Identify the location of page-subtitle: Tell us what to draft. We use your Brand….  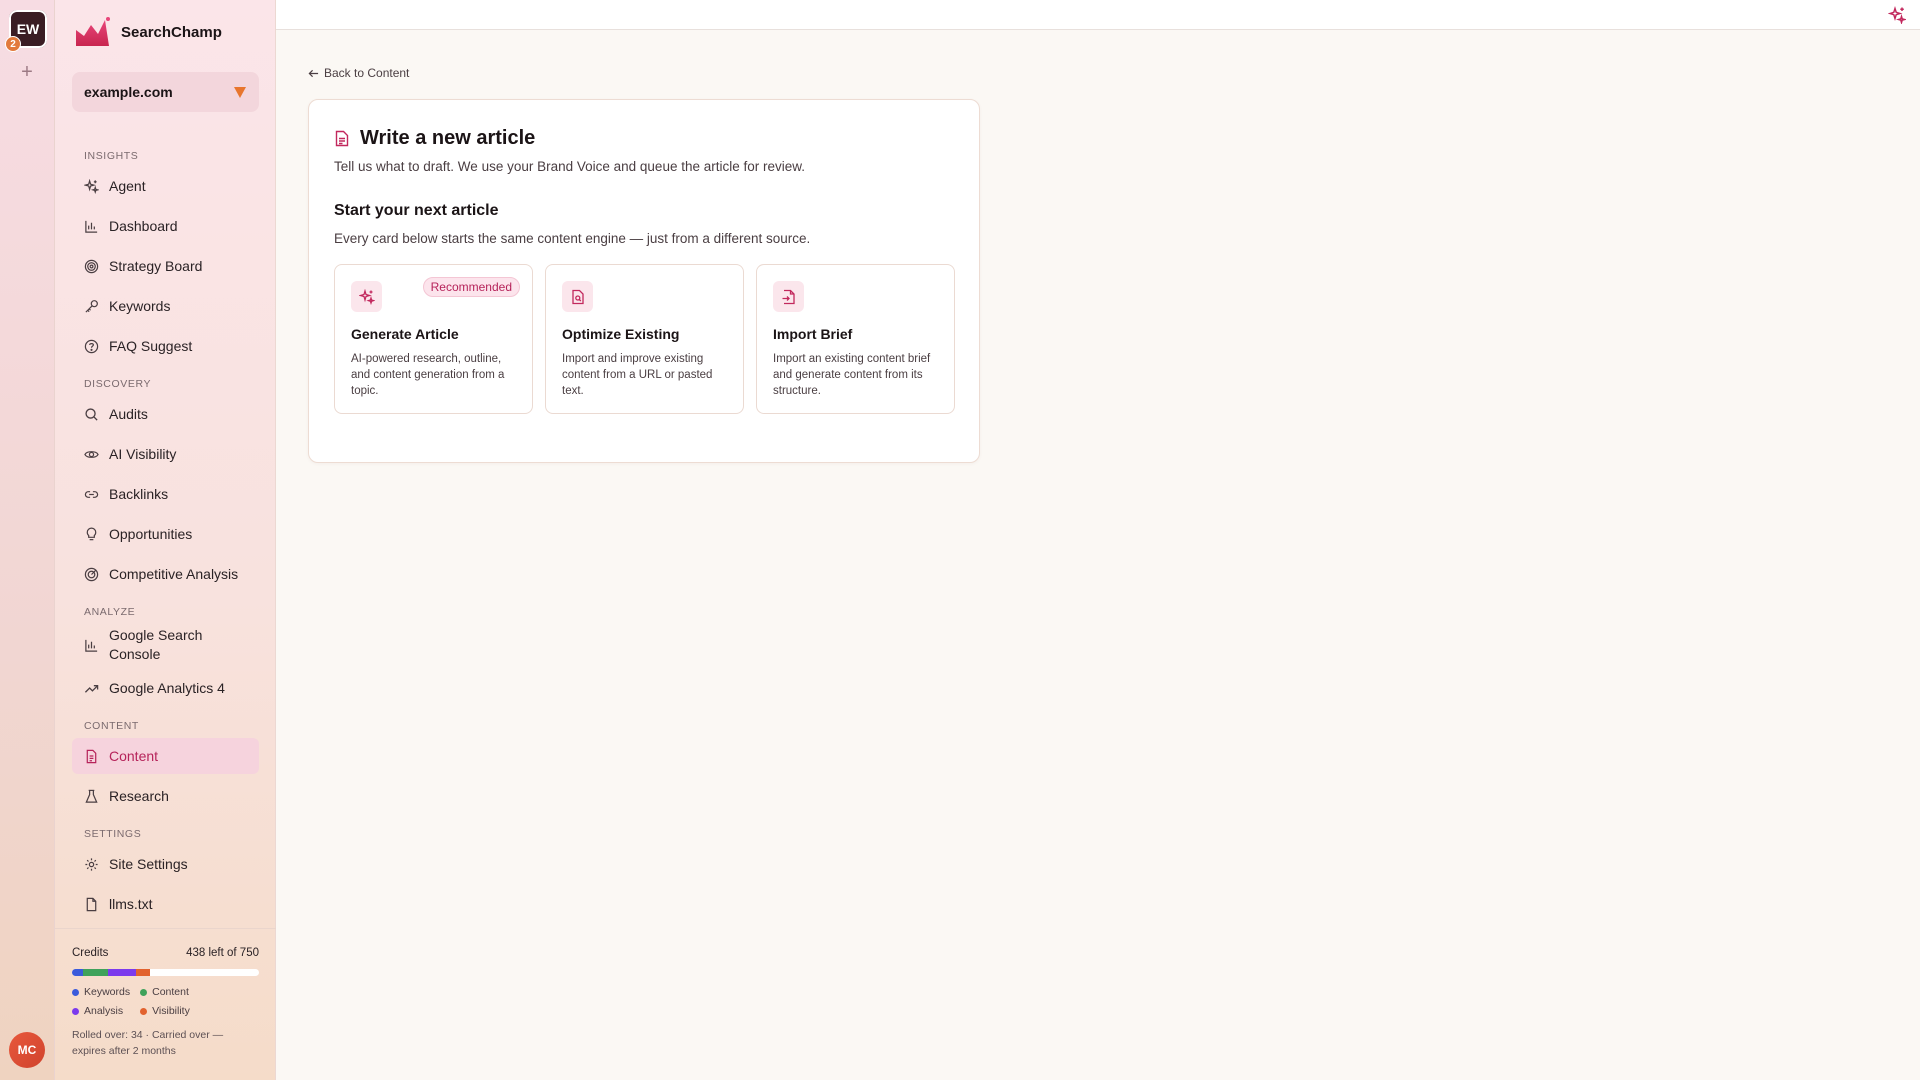
(570, 166).